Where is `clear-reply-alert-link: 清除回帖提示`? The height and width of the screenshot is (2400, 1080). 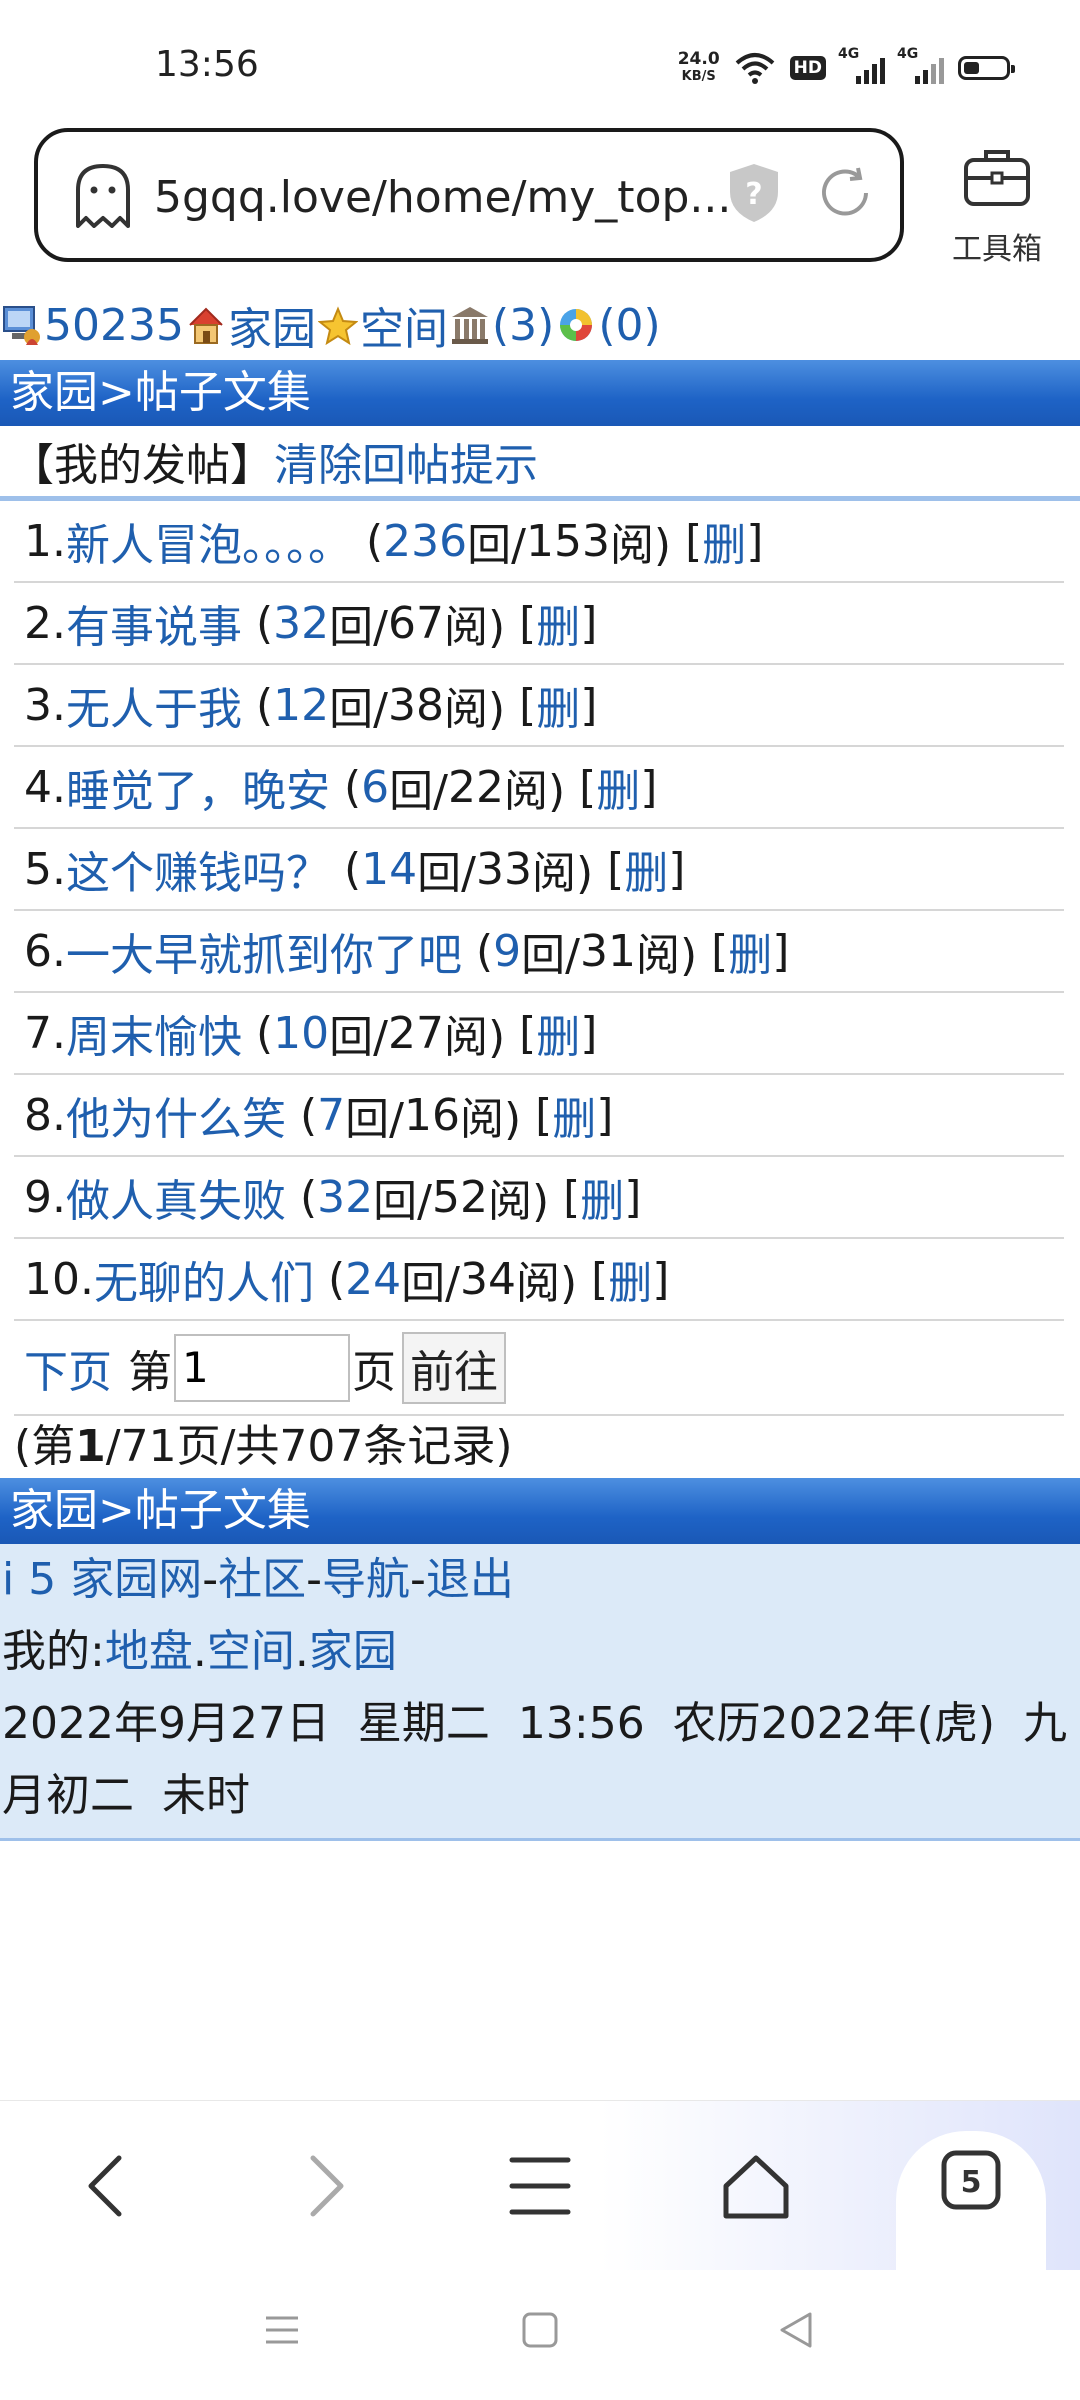
clear-reply-alert-link: 清除回帖提示 is located at coordinates (406, 461).